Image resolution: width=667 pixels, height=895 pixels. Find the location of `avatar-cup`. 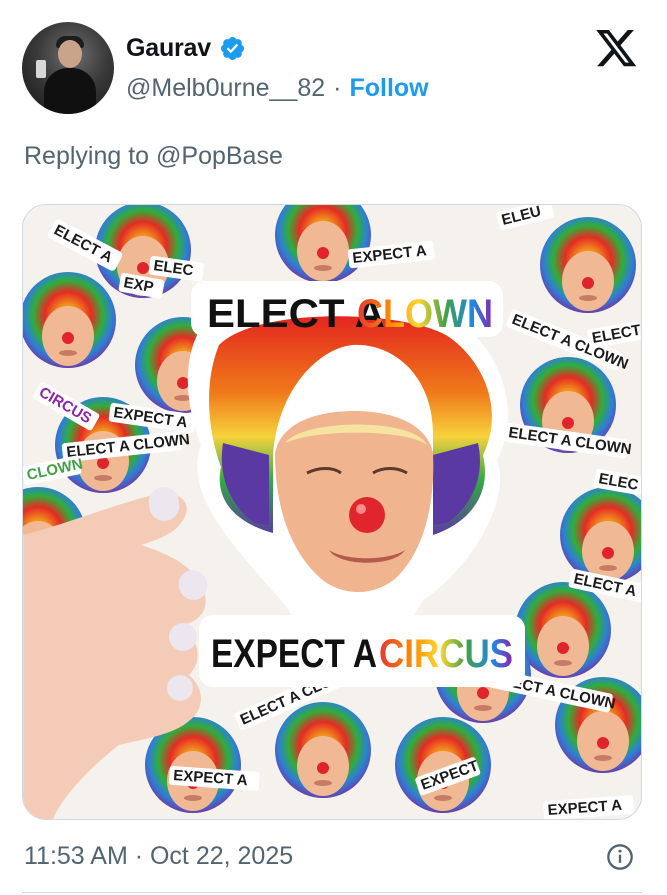

avatar-cup is located at coordinates (41, 69).